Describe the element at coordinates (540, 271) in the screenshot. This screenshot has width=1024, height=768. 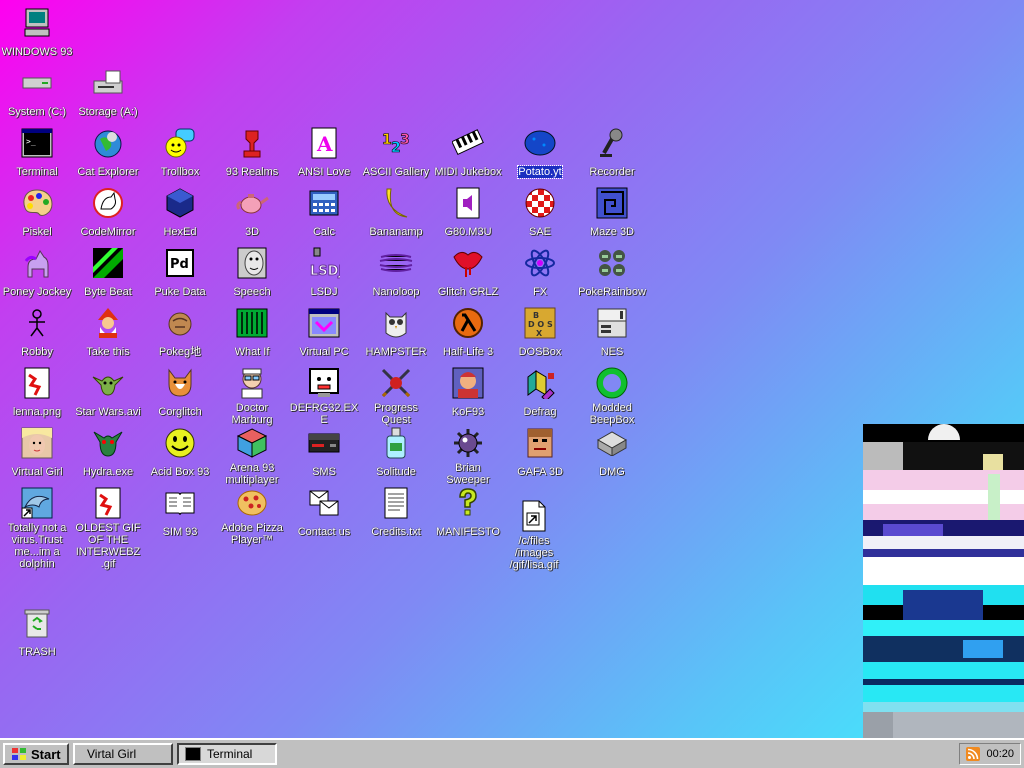
I see `desktop-icon-fx: FX` at that location.